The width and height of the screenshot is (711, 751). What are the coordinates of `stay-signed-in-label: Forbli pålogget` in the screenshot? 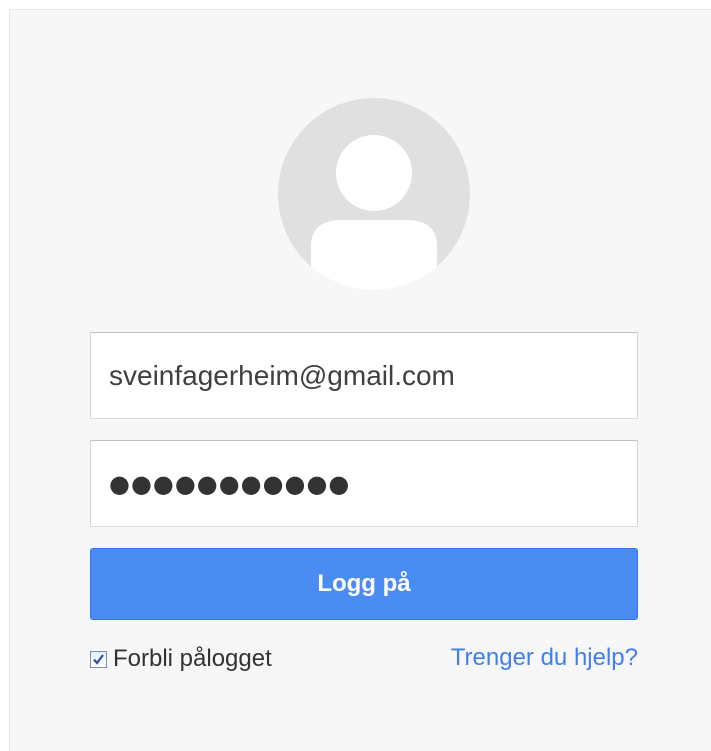 It's located at (192, 659).